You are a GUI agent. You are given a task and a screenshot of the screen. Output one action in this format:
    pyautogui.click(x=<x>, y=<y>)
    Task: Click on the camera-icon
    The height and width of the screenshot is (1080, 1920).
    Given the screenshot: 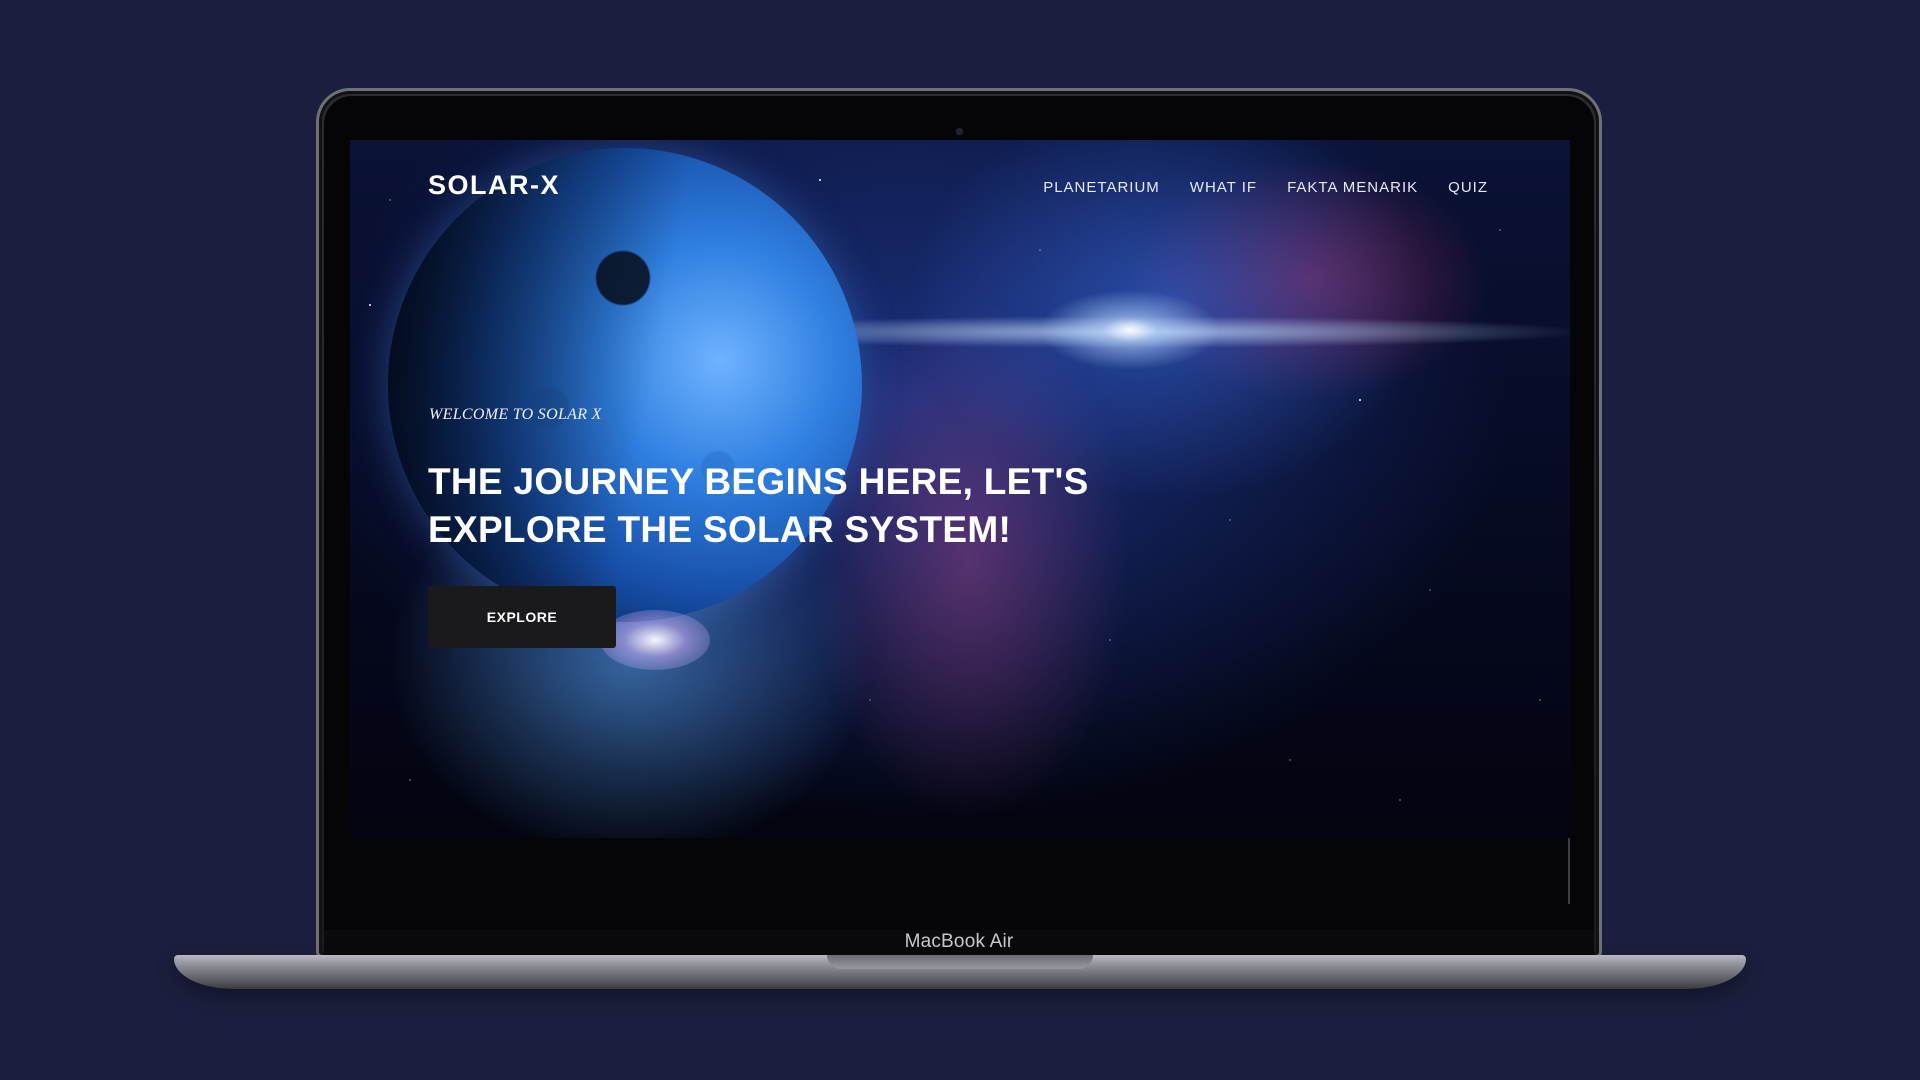 What is the action you would take?
    pyautogui.click(x=959, y=131)
    